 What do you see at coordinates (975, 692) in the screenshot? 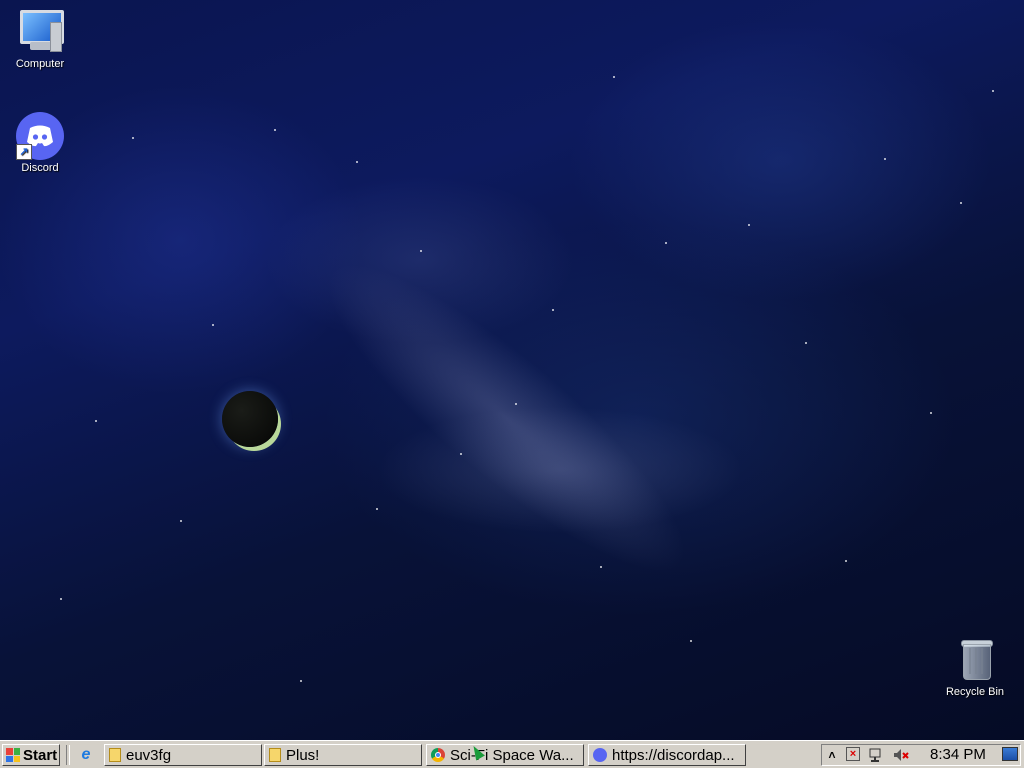
I see `desktop-icon-label: Recycle Bin` at bounding box center [975, 692].